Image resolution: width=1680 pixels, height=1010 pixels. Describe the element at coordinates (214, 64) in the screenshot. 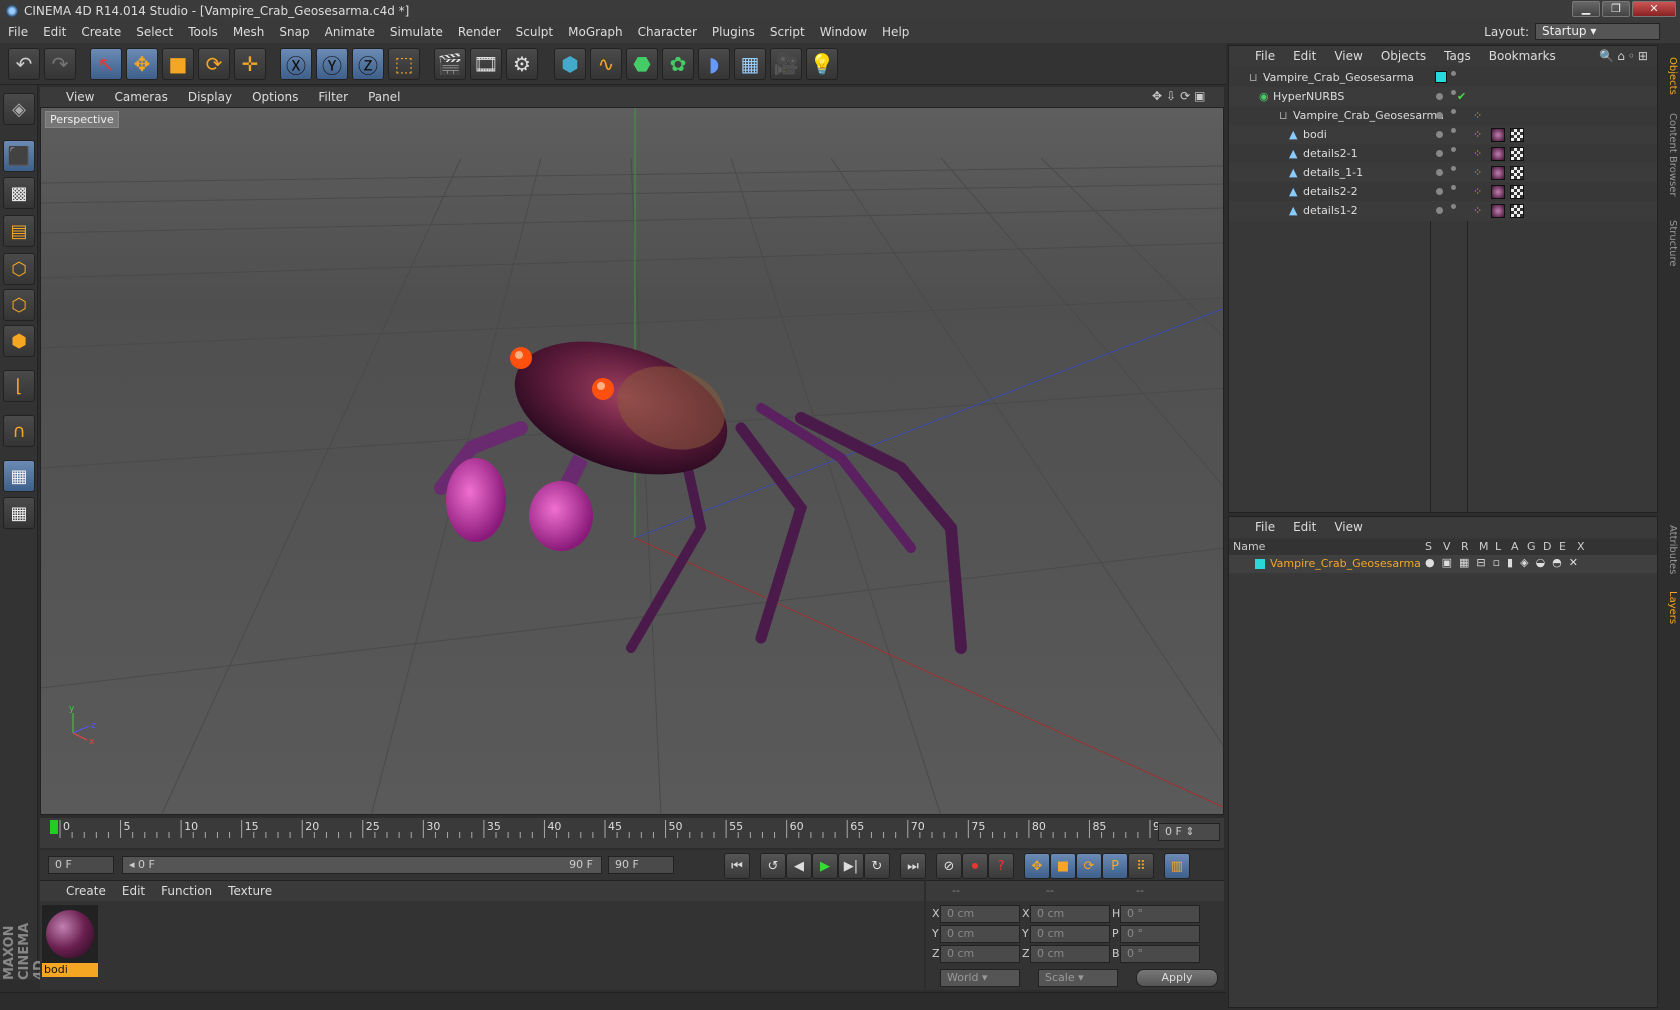

I see `rotate-icon: ⟳` at that location.